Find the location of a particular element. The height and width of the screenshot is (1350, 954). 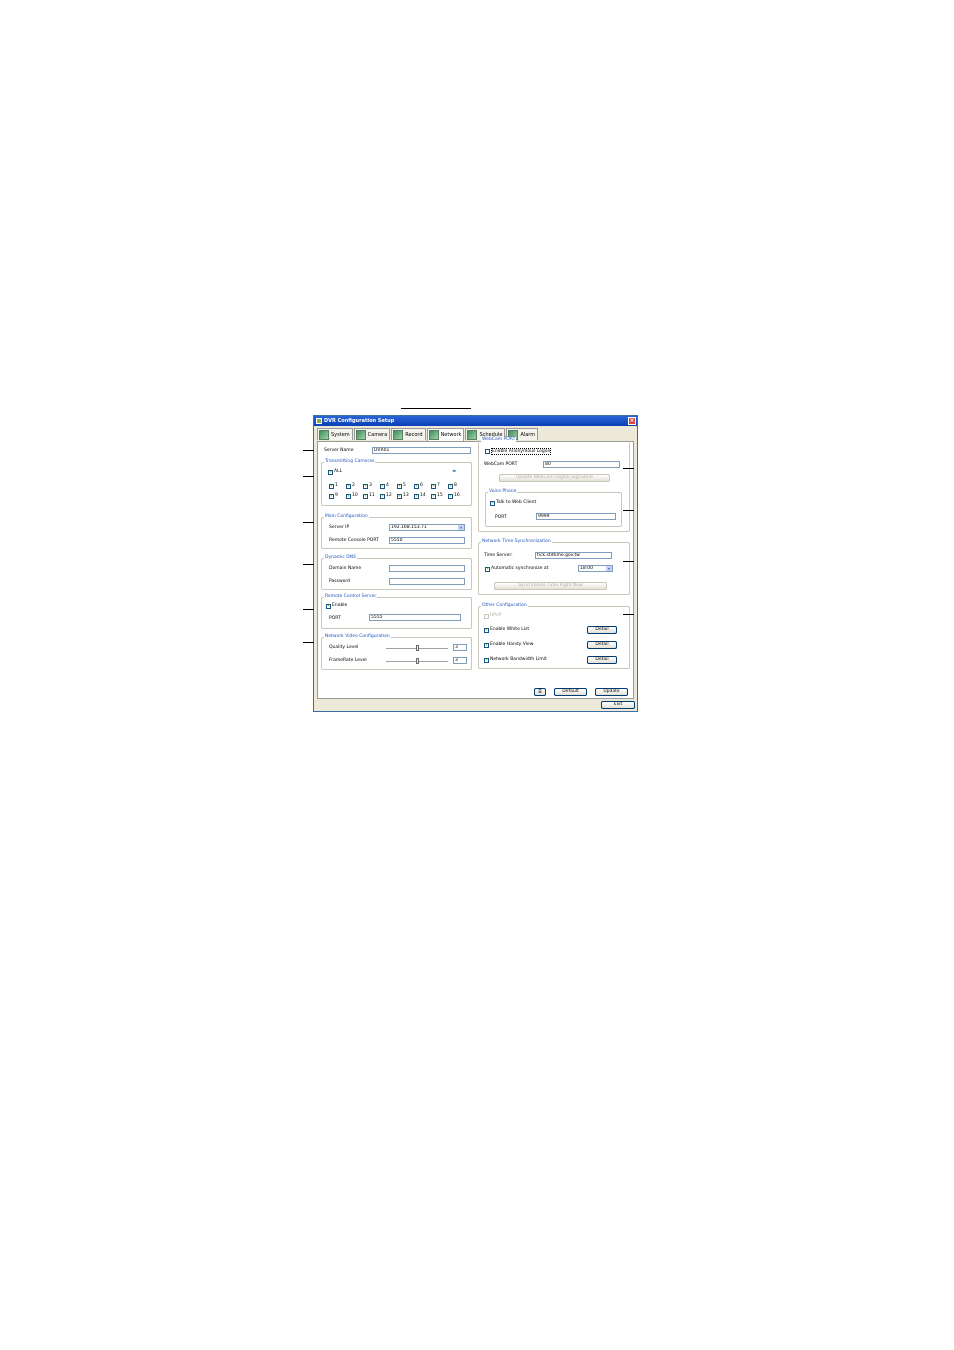

bandwidth-limit-checkbox: ✓ is located at coordinates (486, 660).